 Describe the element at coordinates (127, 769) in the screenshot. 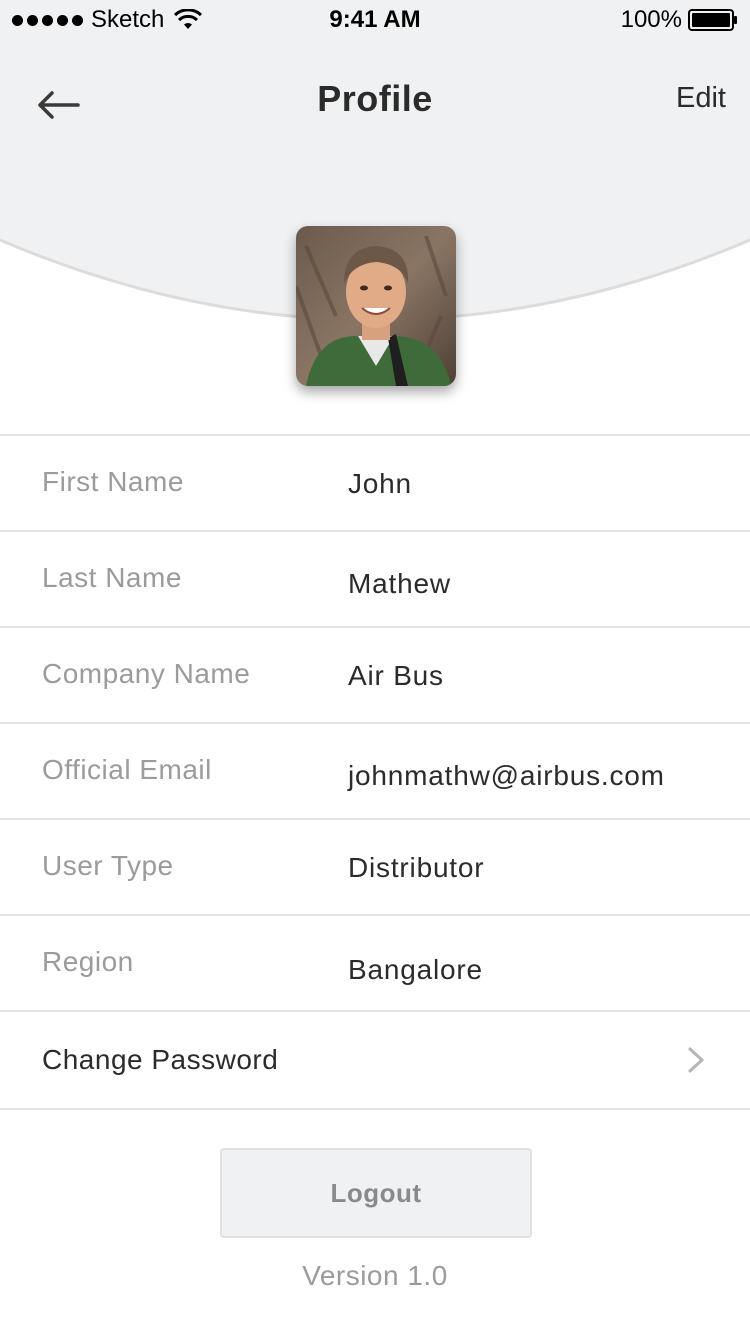

I see `field-label: Official Email` at that location.